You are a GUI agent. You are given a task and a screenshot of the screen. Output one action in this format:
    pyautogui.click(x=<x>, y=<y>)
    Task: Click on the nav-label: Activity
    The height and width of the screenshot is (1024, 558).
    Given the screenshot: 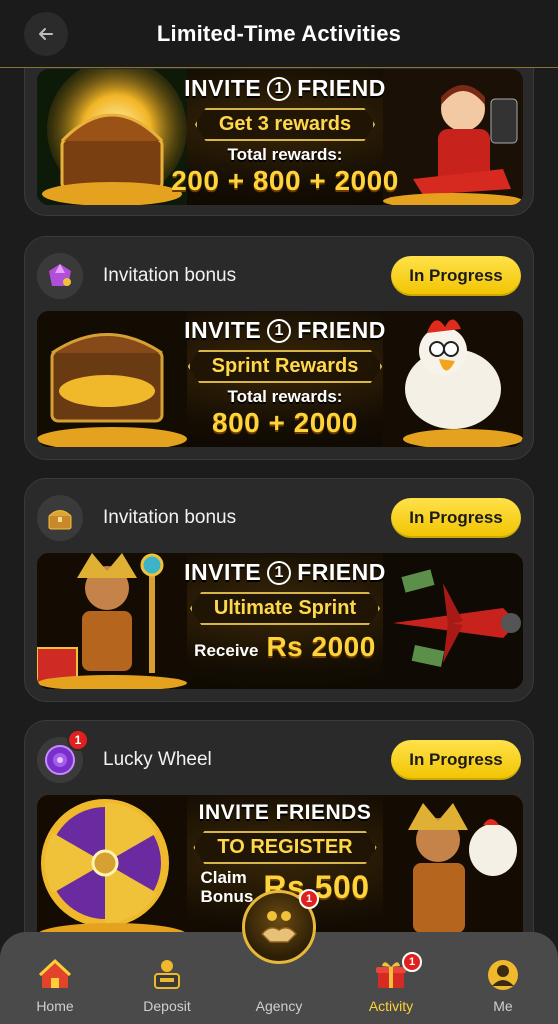 What is the action you would take?
    pyautogui.click(x=391, y=1006)
    